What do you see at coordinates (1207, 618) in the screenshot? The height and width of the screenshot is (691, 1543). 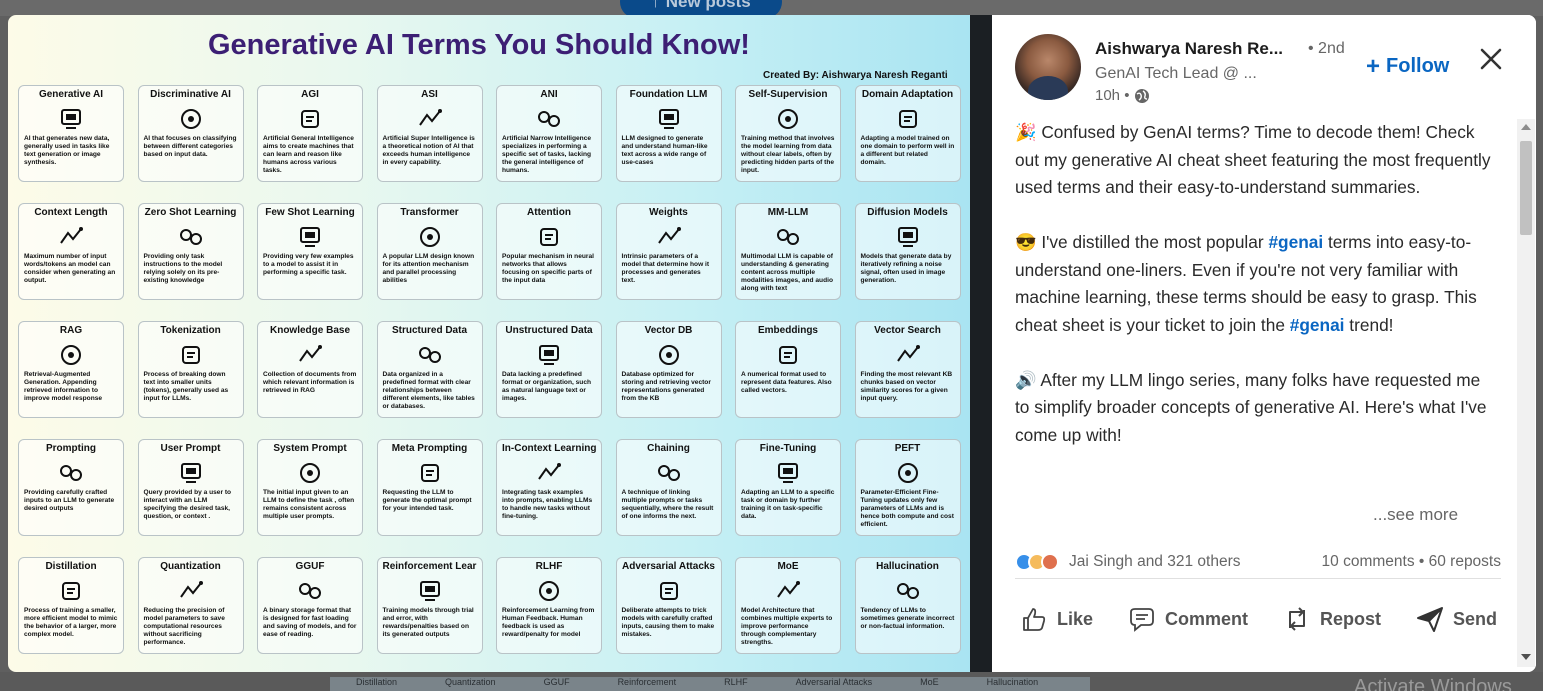 I see `comment-label: Comment` at bounding box center [1207, 618].